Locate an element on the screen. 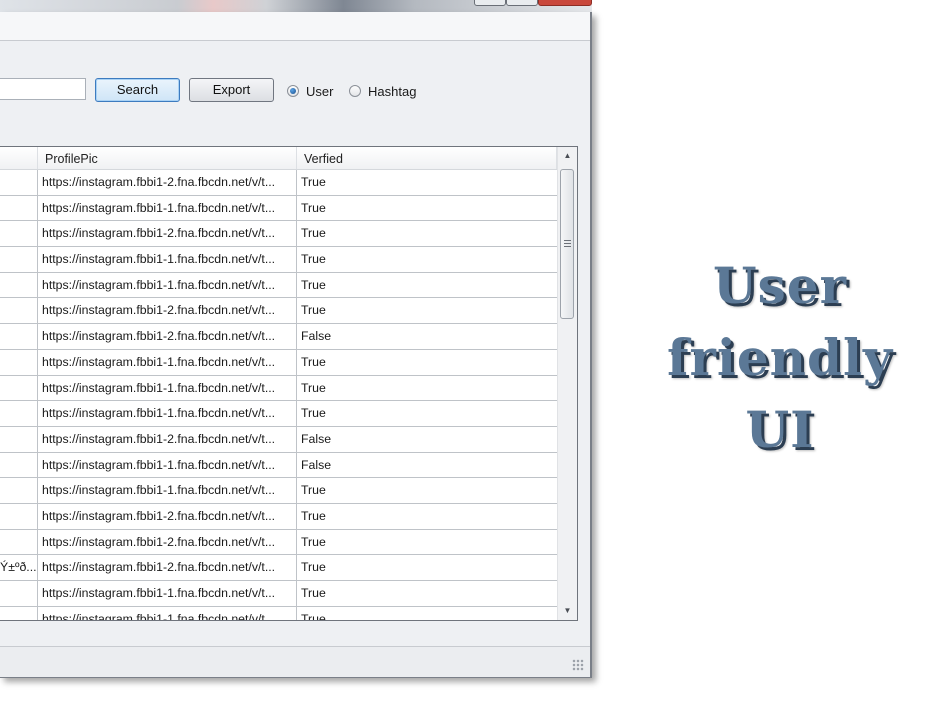  radio-hashtag-option: Hashtag is located at coordinates (382, 91).